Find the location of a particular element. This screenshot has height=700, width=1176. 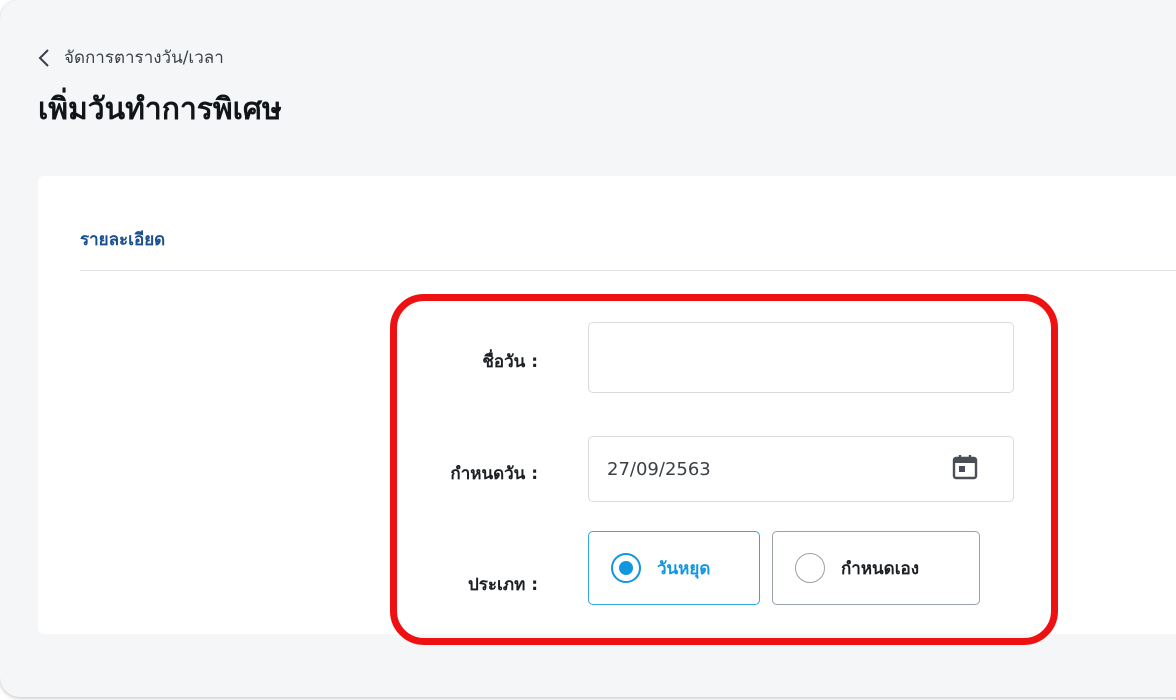

type-label: ประเภท : is located at coordinates (503, 585).